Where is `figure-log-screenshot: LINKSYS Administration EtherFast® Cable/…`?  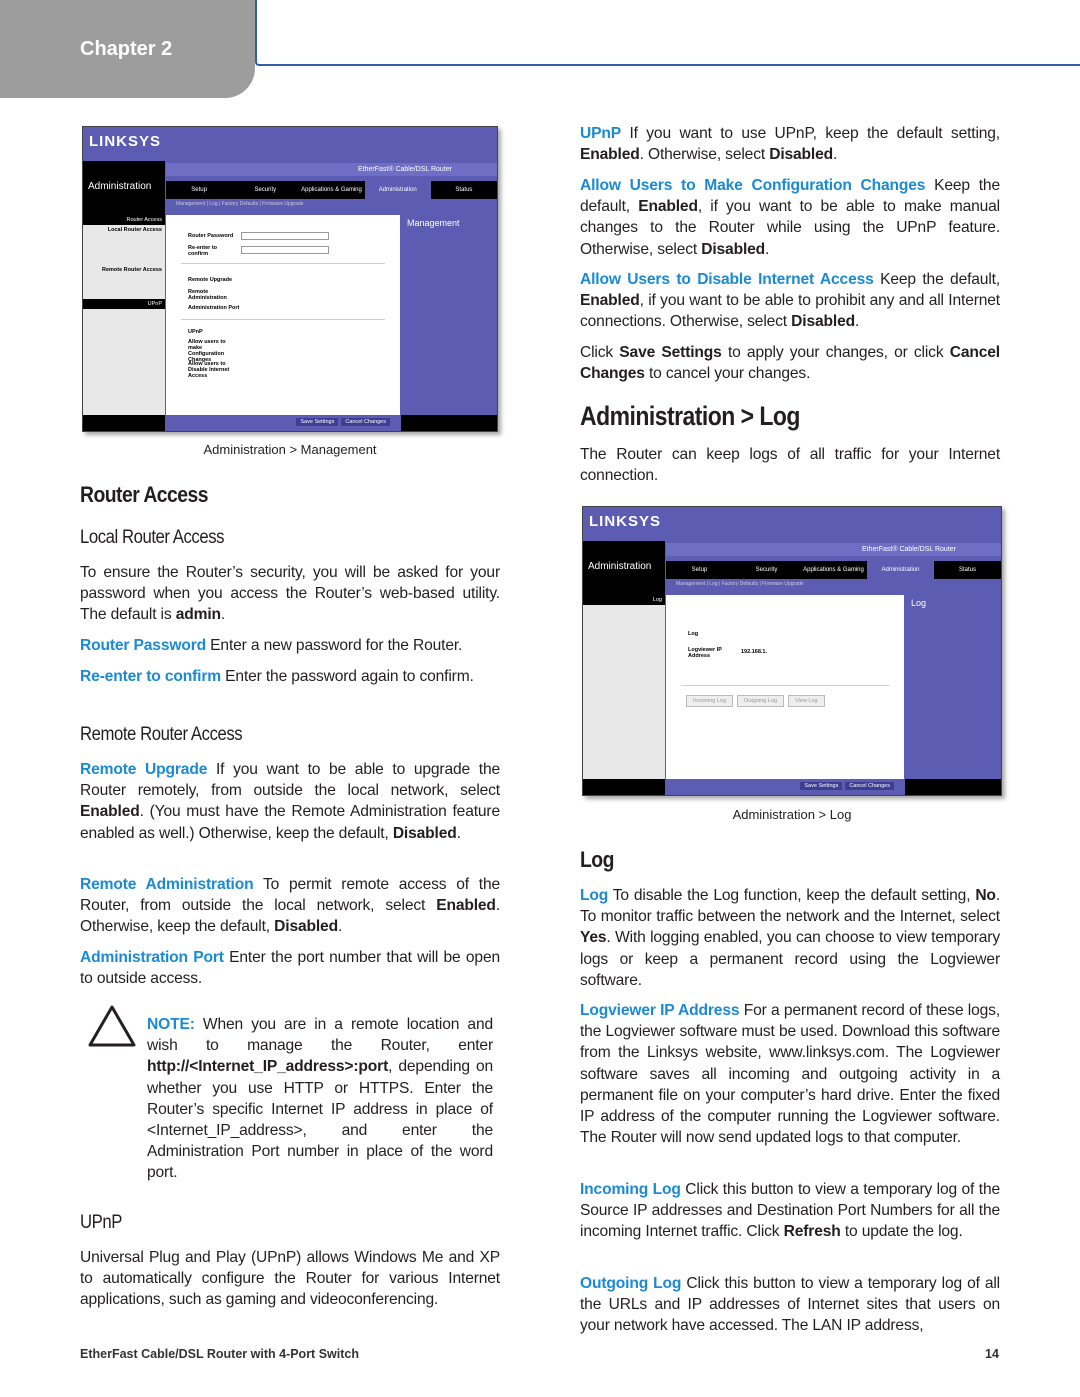 figure-log-screenshot: LINKSYS Administration EtherFast® Cable/… is located at coordinates (792, 651).